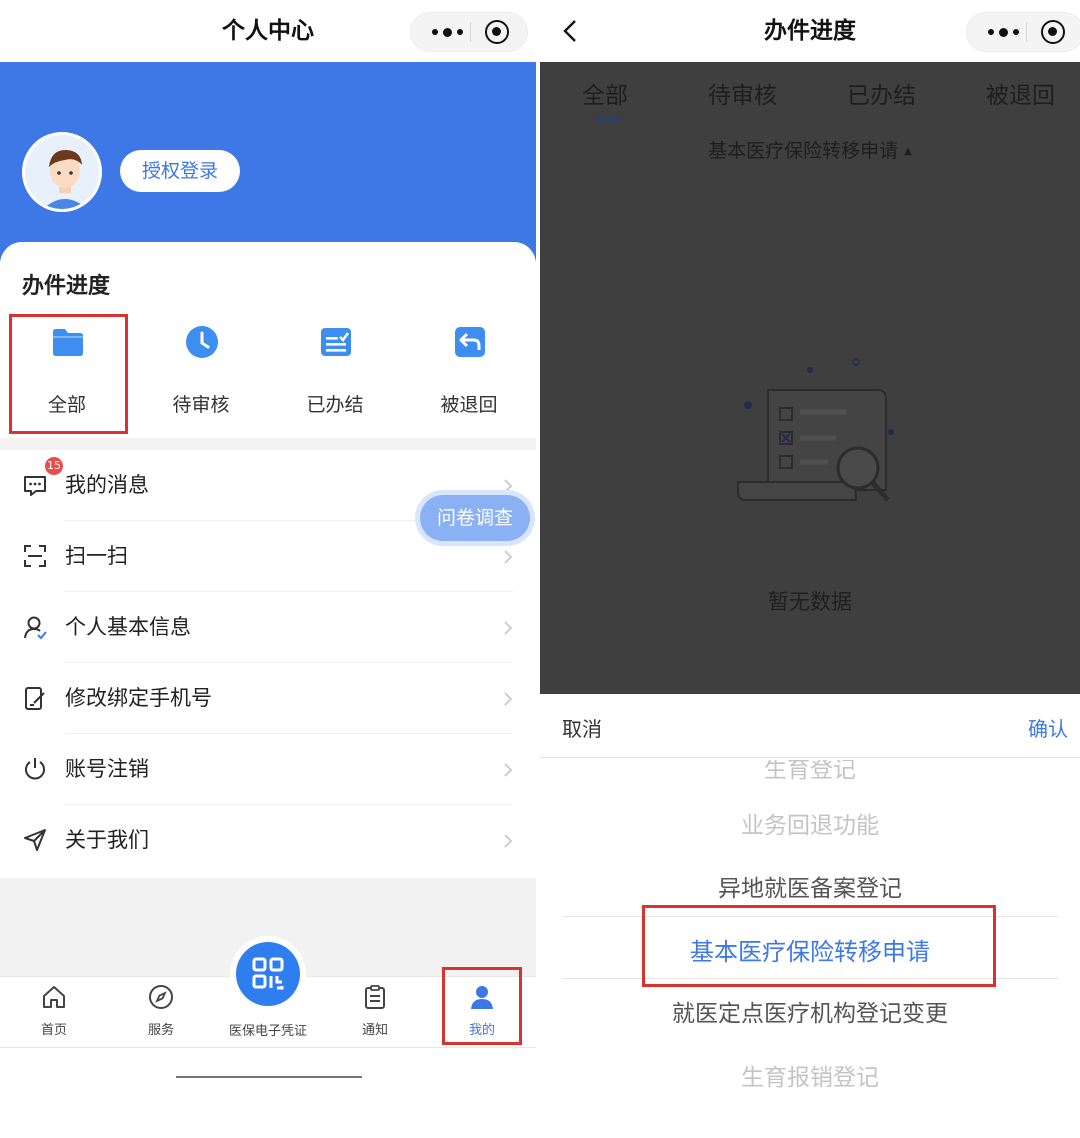 This screenshot has width=1080, height=1138. I want to click on highlight-box-option, so click(819, 946).